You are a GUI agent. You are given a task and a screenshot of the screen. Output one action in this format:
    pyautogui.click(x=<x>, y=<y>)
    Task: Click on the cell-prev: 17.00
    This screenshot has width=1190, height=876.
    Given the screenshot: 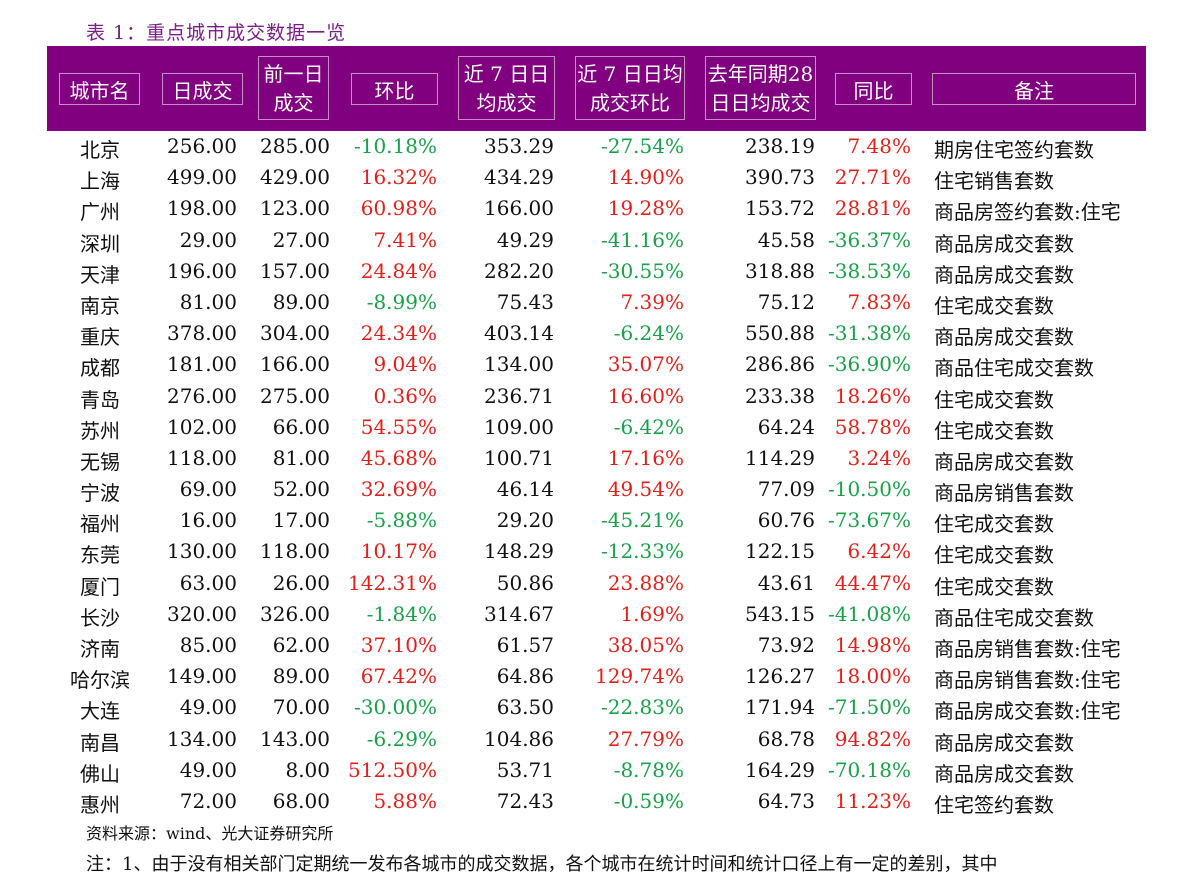 What is the action you would take?
    pyautogui.click(x=301, y=520)
    